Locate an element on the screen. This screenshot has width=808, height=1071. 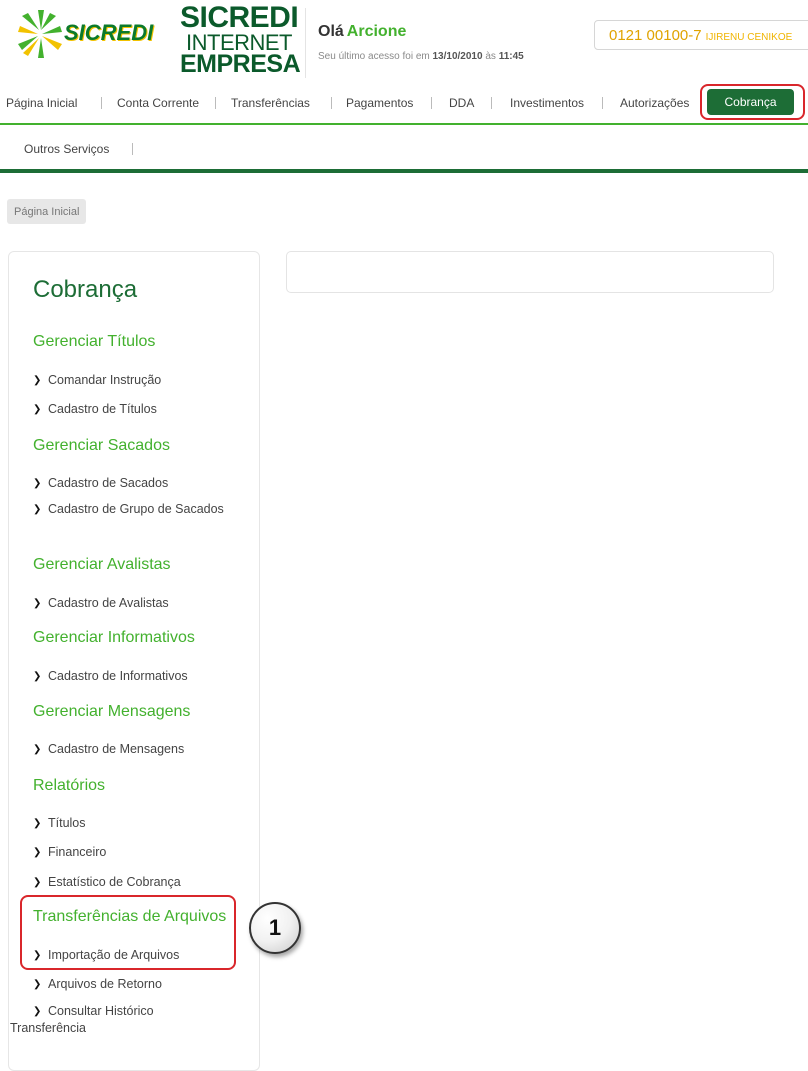
link-label: Títulos is located at coordinates (67, 823).